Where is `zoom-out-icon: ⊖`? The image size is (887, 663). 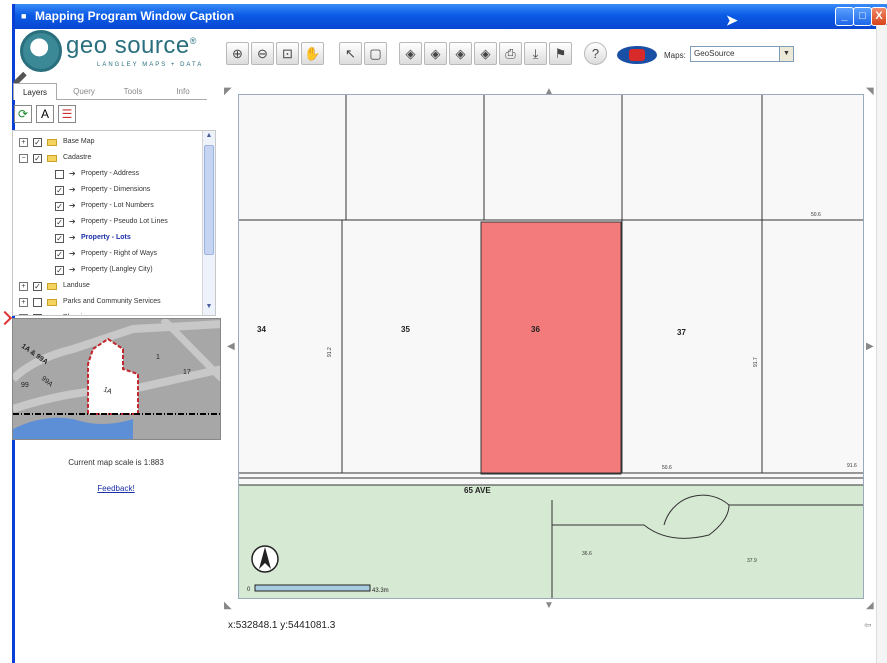 zoom-out-icon: ⊖ is located at coordinates (262, 53).